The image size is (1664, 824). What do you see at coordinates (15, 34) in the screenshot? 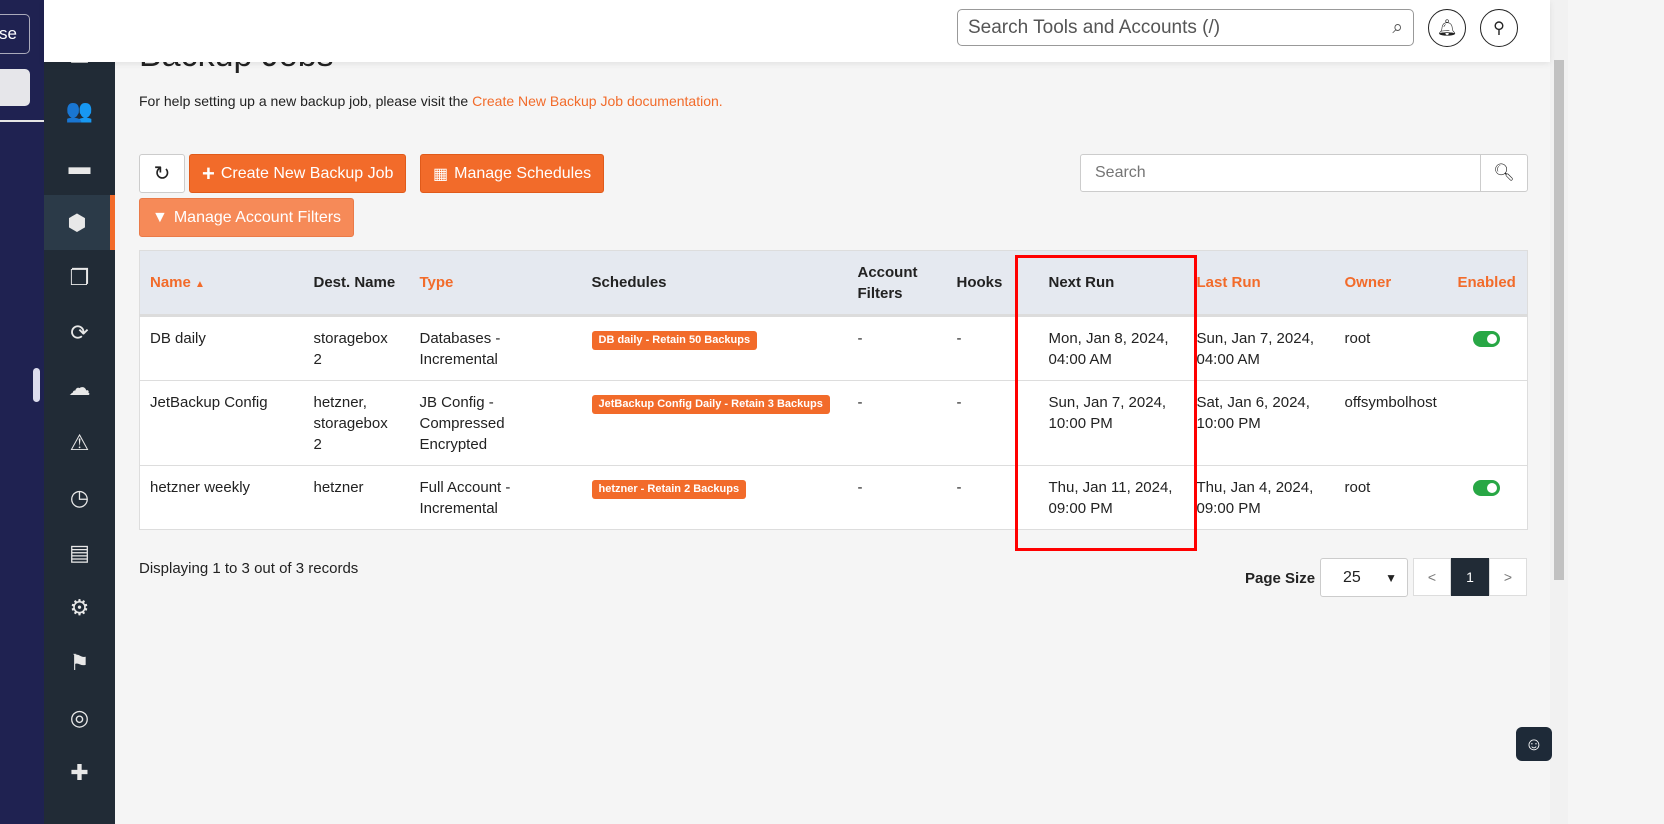
I see `left-panel-button: se` at bounding box center [15, 34].